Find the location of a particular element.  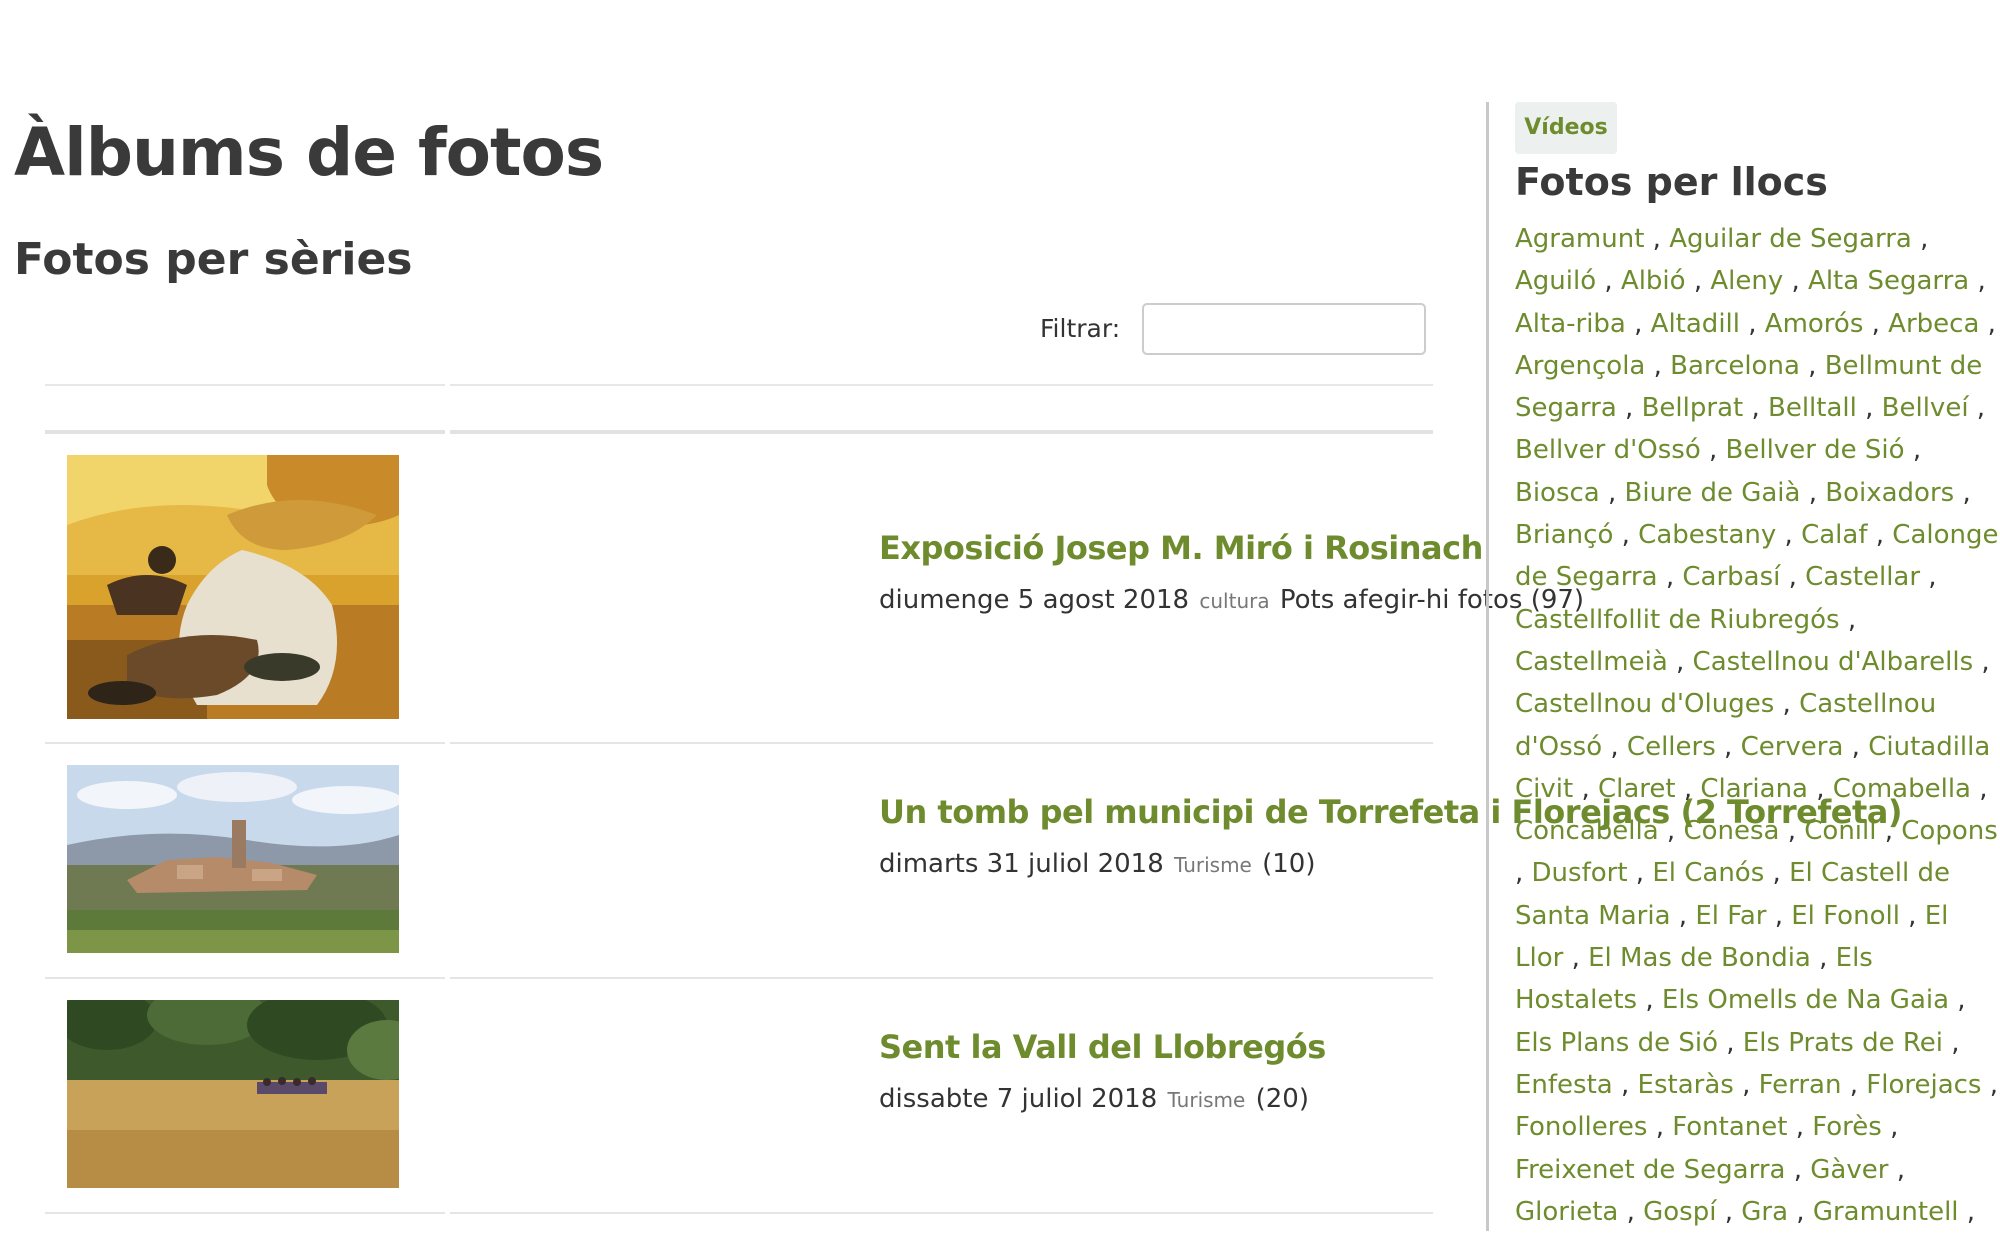

place-link-el-mas-de-bondia: El Mas de Bondia is located at coordinates (1699, 958).